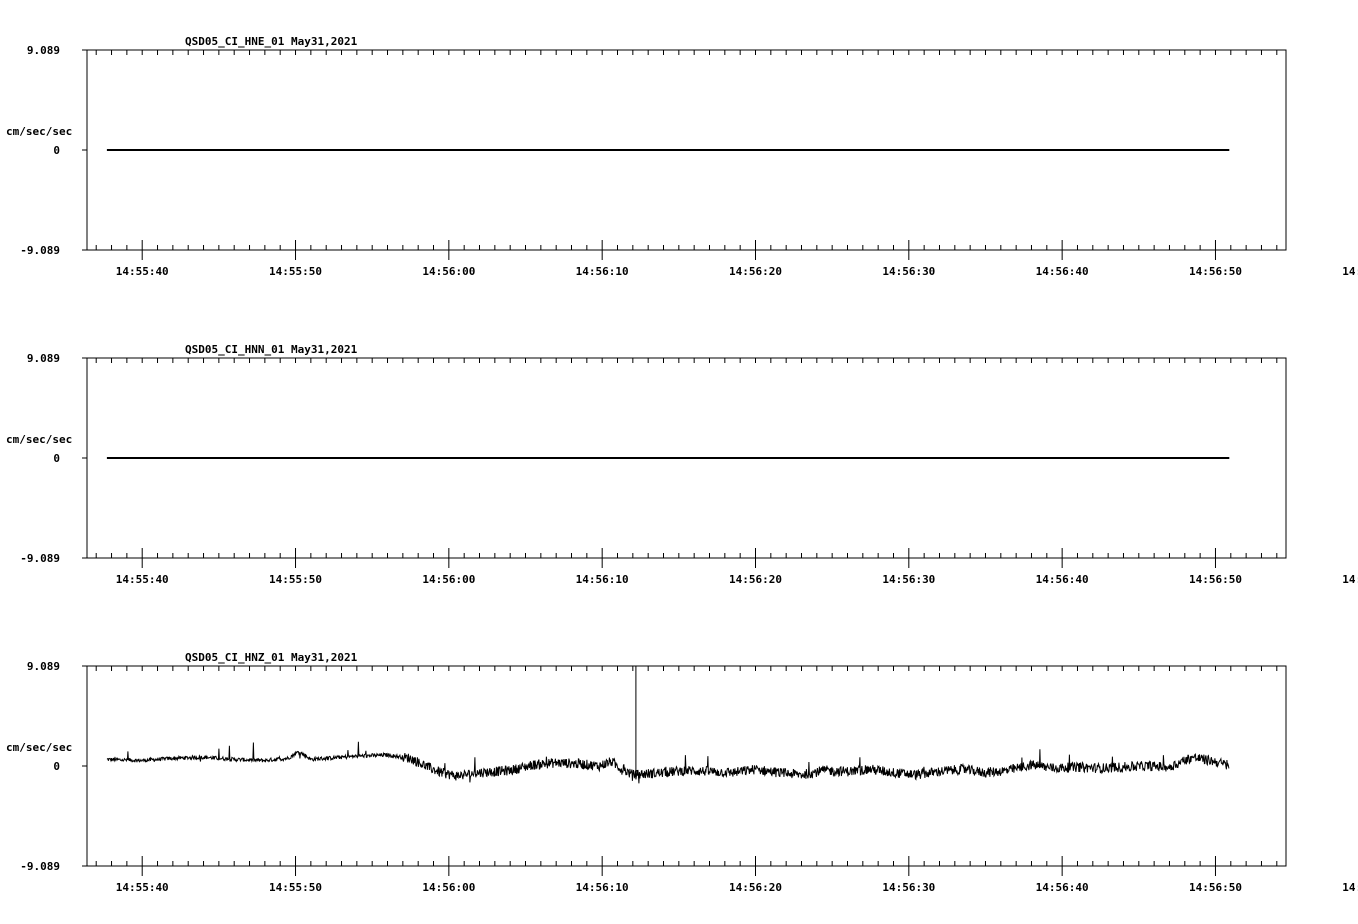 The height and width of the screenshot is (924, 1358). What do you see at coordinates (271, 41) in the screenshot?
I see `panel-title: QSD05_CI_HNE_01 May31,2021` at bounding box center [271, 41].